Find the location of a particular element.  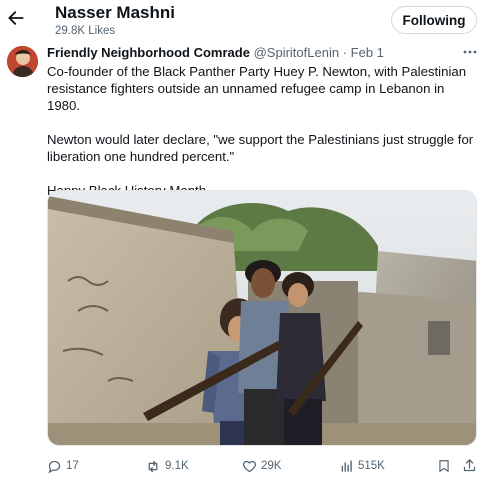

author-handle: @SpiritofLenin is located at coordinates (296, 52).